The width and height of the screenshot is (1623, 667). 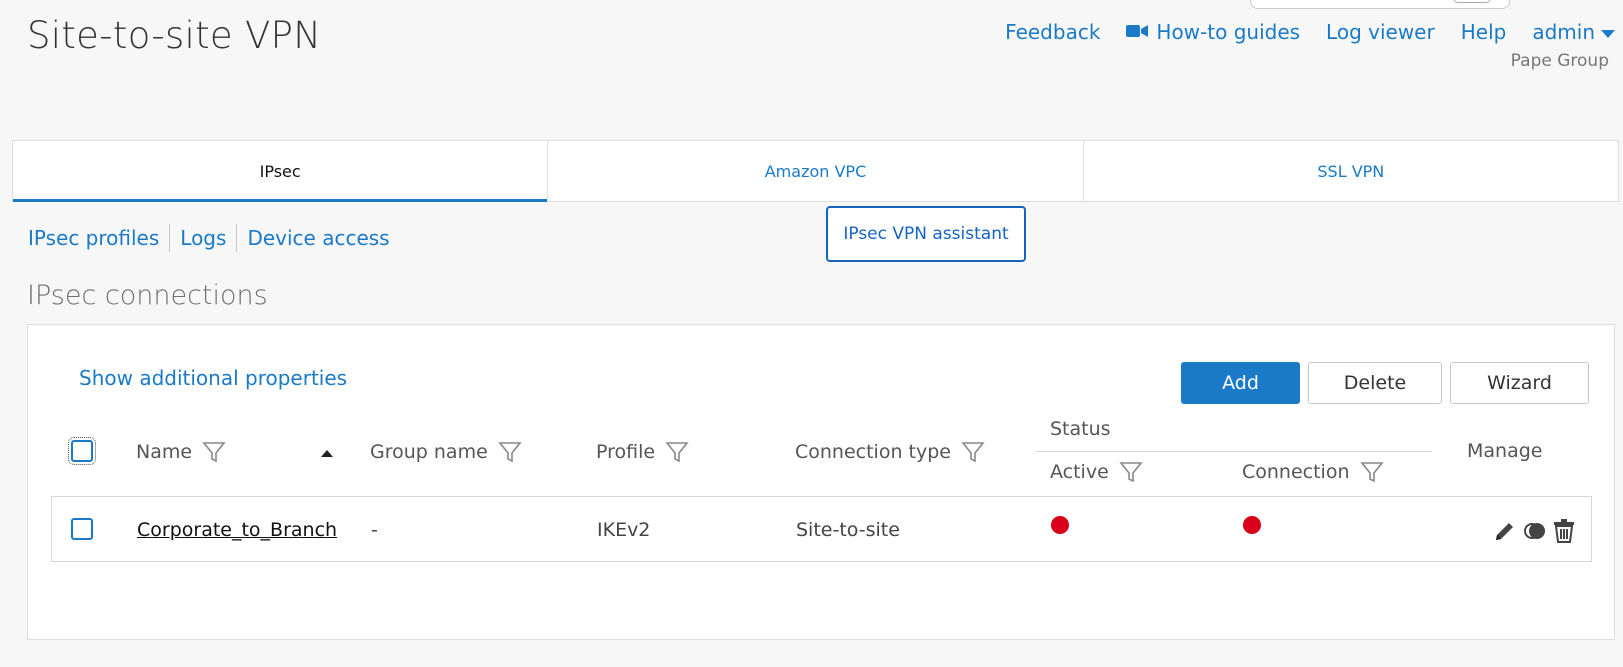 I want to click on connection-name-link: Corporate_to_Branch, so click(x=237, y=530).